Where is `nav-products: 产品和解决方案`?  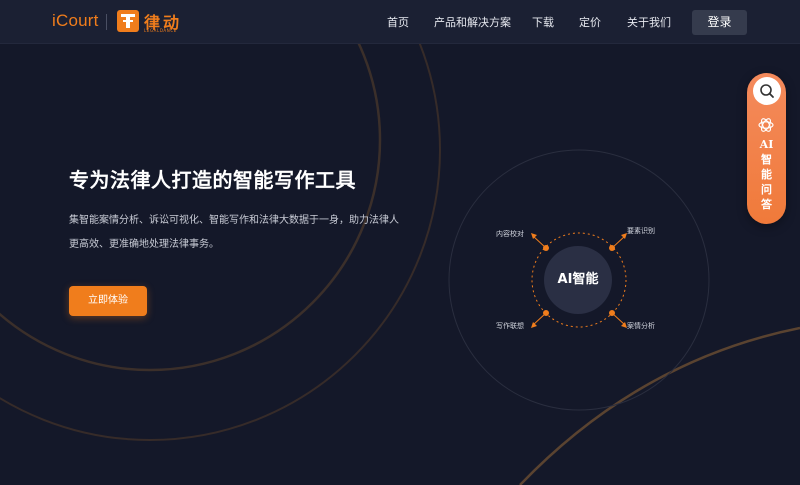 nav-products: 产品和解决方案 is located at coordinates (472, 22).